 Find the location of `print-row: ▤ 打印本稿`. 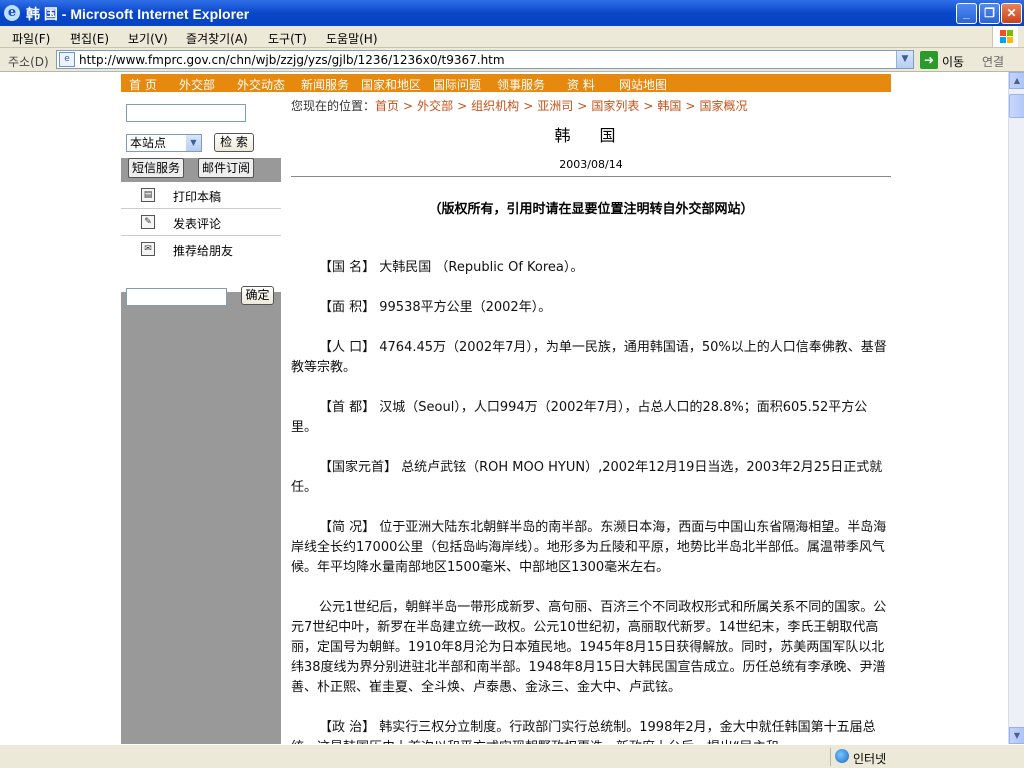

print-row: ▤ 打印本稿 is located at coordinates (201, 195).